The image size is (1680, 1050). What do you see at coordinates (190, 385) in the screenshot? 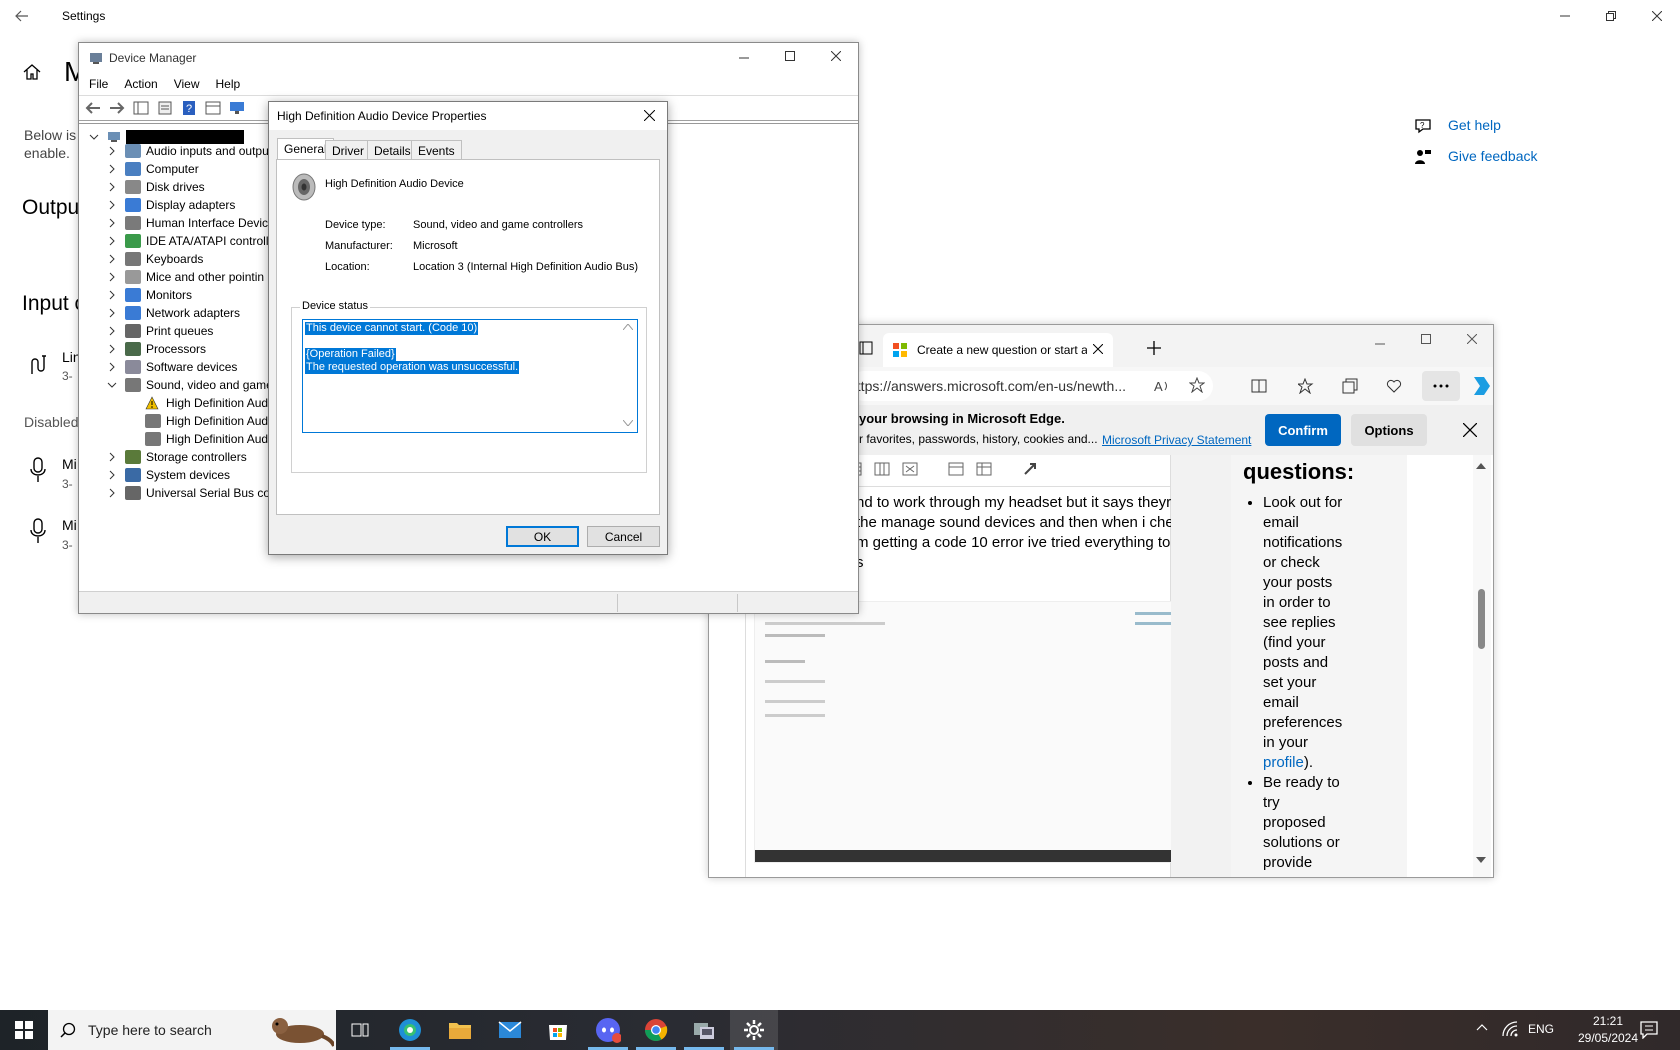
I see `device-category-item: Sound, video and game` at bounding box center [190, 385].